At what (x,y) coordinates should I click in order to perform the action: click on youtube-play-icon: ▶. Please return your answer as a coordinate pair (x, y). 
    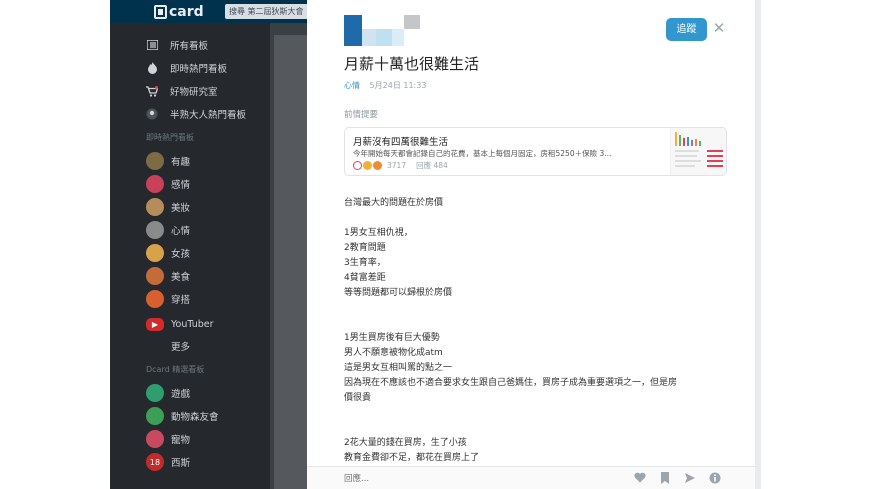
    Looking at the image, I should click on (155, 324).